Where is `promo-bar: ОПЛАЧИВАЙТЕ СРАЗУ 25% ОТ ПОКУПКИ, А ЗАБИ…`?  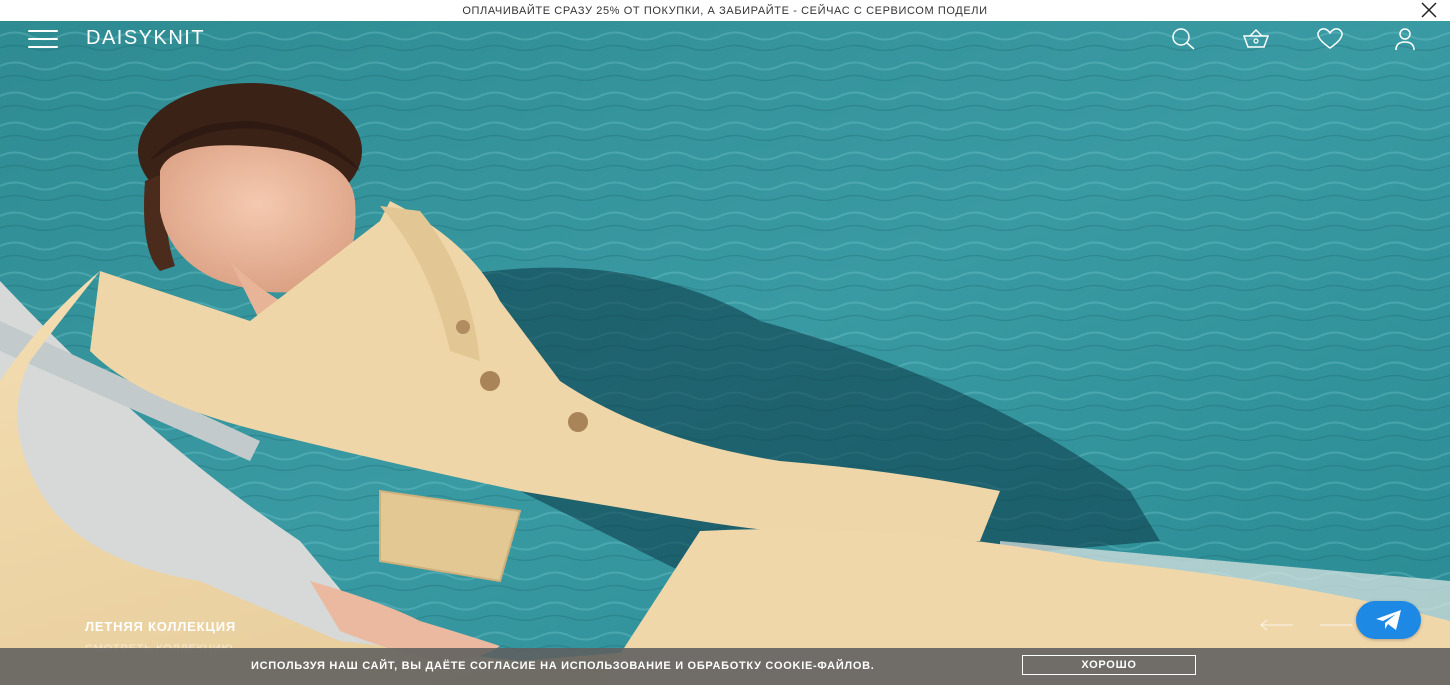
promo-bar: ОПЛАЧИВАЙТЕ СРАЗУ 25% ОТ ПОКУПКИ, А ЗАБИ… is located at coordinates (725, 10).